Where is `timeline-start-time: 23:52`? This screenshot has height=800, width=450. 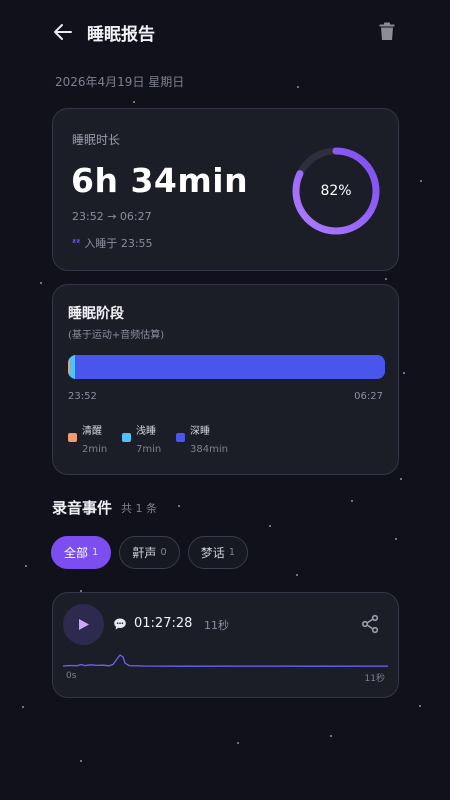
timeline-start-time: 23:52 is located at coordinates (82, 396).